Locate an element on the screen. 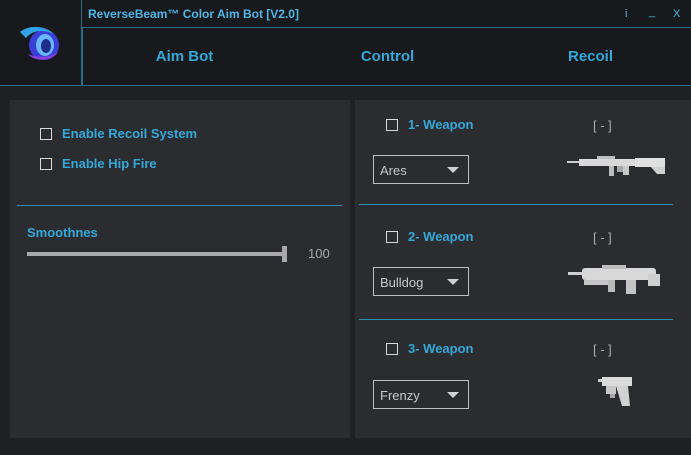 This screenshot has height=455, width=691. weapon-2-select: Bulldog is located at coordinates (421, 281).